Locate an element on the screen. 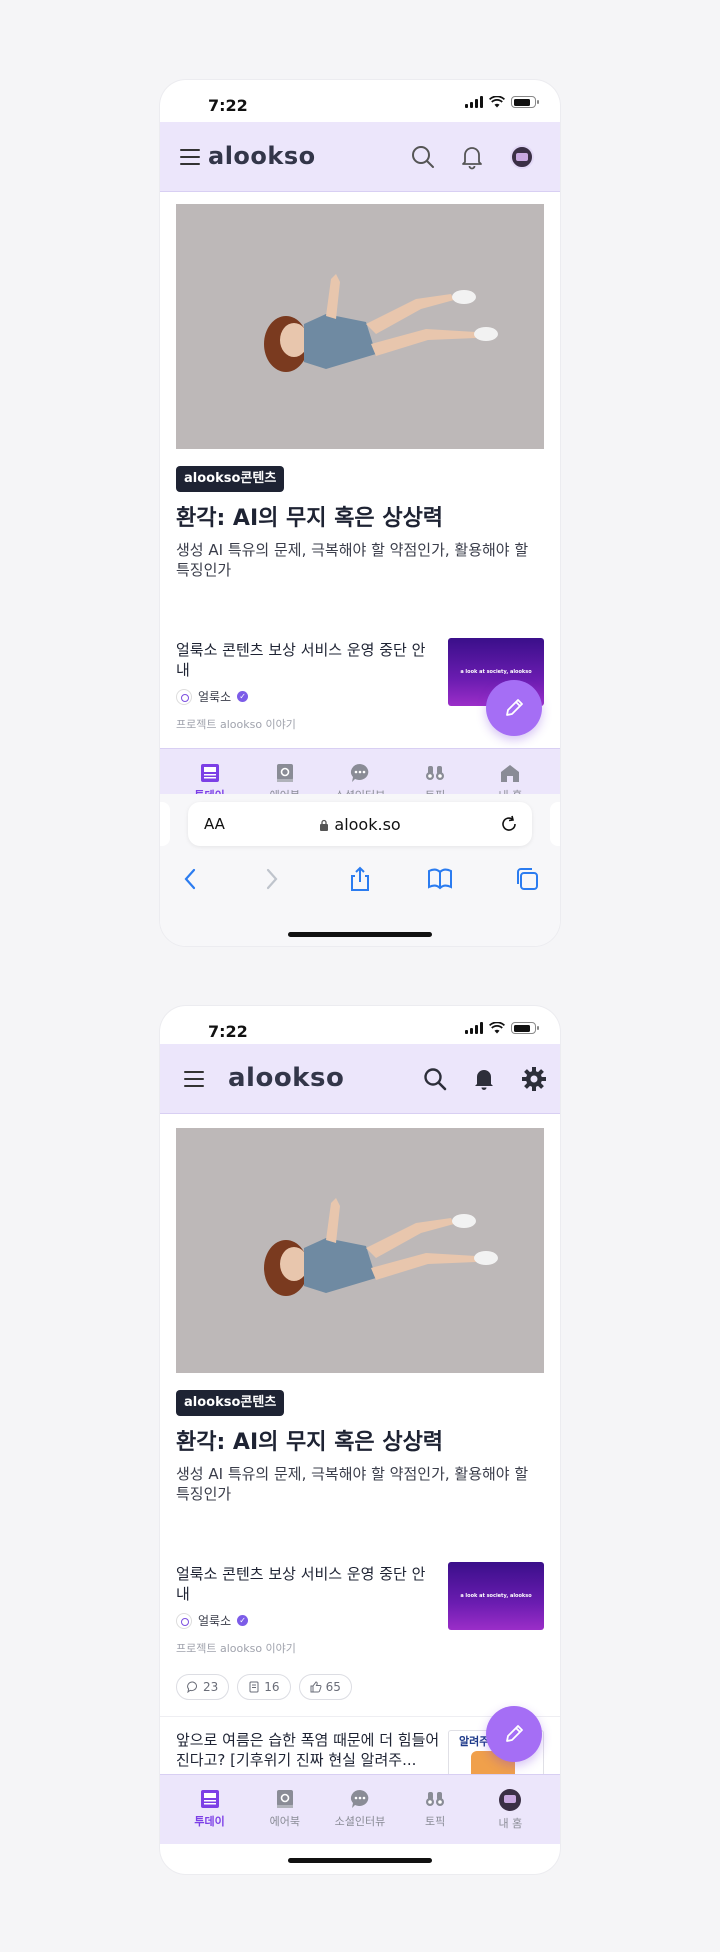 The width and height of the screenshot is (720, 1952). back-icon is located at coordinates (191, 879).